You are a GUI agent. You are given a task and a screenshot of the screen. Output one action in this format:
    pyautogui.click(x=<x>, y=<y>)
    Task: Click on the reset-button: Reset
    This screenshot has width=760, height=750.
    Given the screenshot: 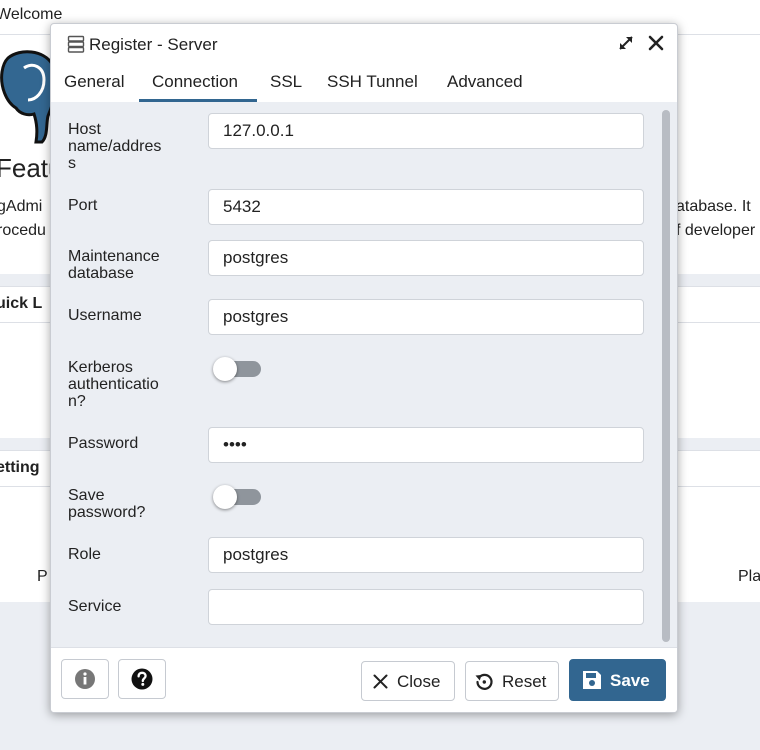 What is the action you would take?
    pyautogui.click(x=512, y=681)
    